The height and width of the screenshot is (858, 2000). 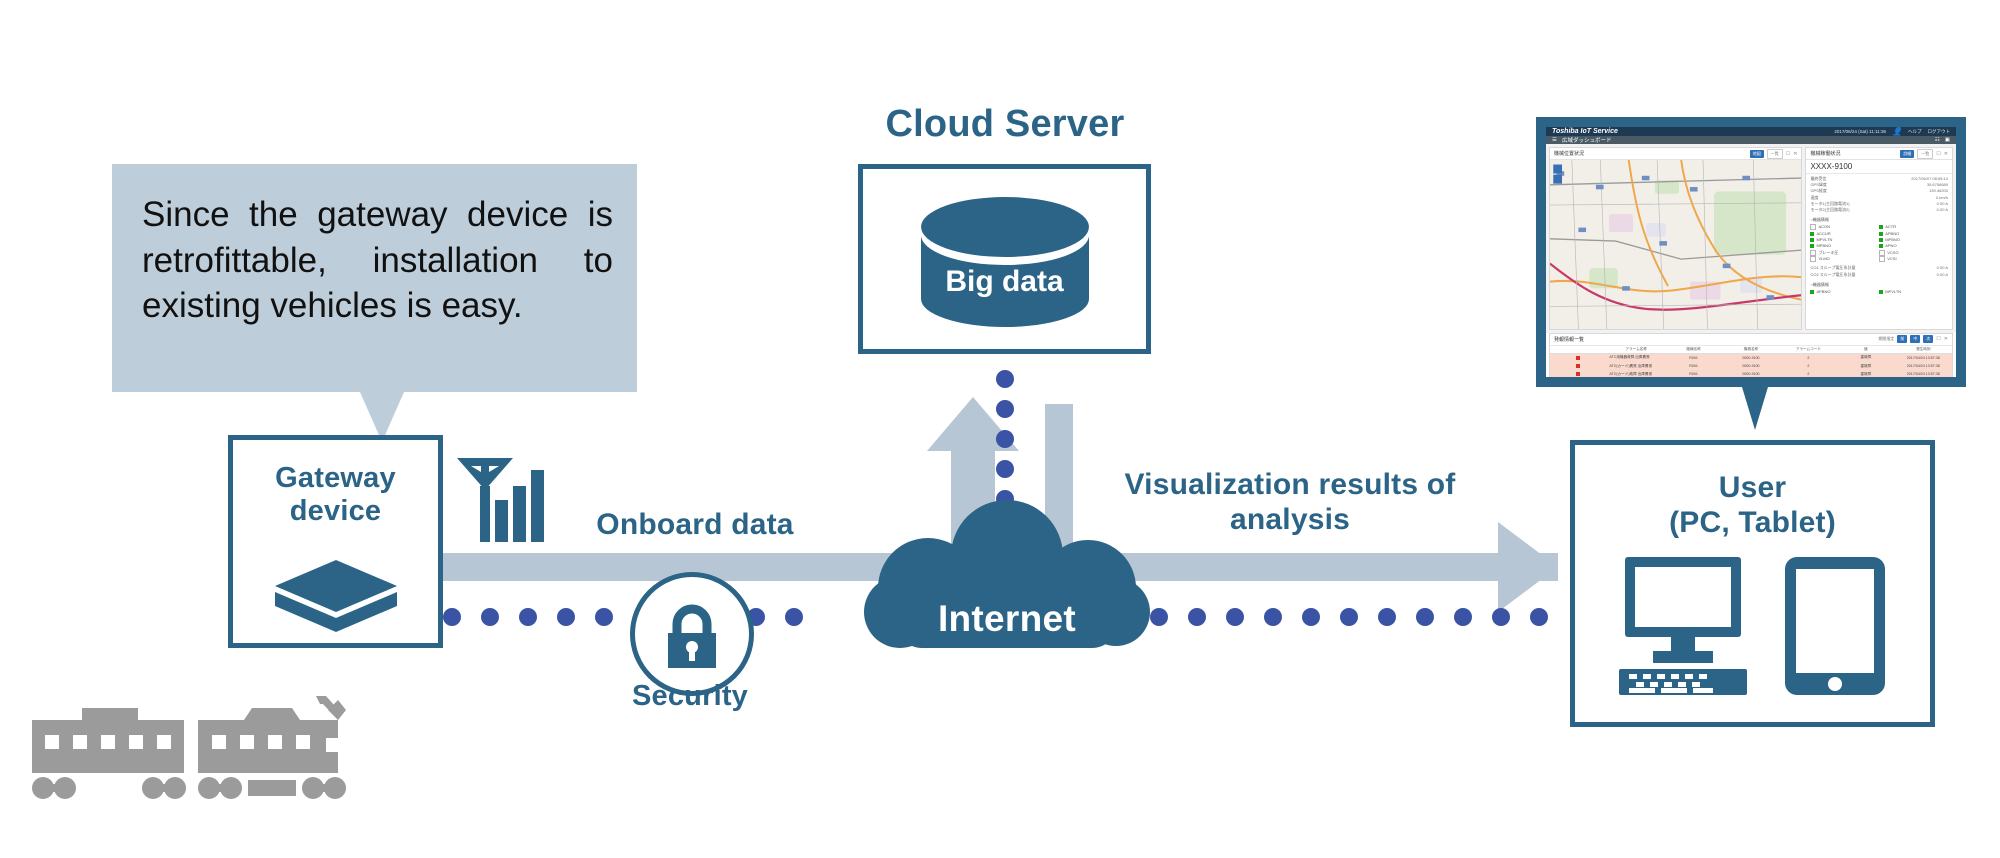 What do you see at coordinates (335, 598) in the screenshot?
I see `layers-icon` at bounding box center [335, 598].